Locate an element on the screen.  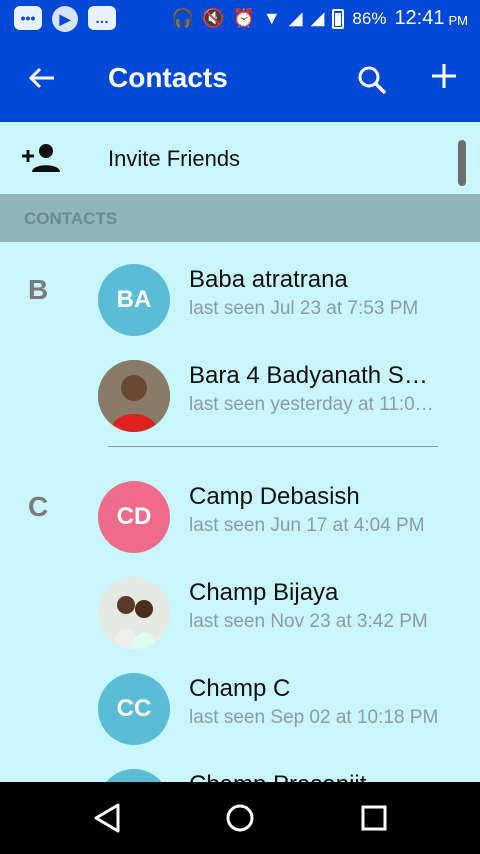
mute-icon: 🔇 is located at coordinates (213, 18).